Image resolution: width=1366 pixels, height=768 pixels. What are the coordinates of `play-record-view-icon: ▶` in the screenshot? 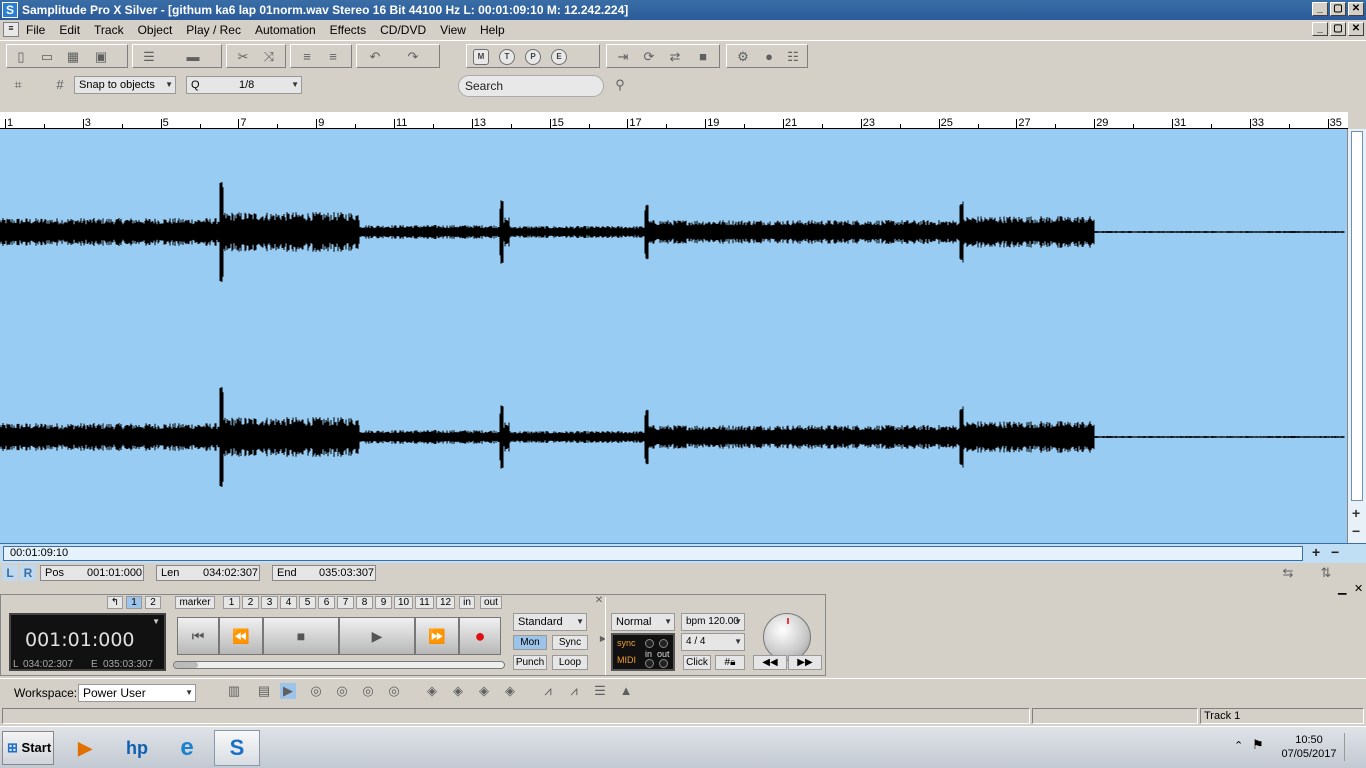 It's located at (288, 691).